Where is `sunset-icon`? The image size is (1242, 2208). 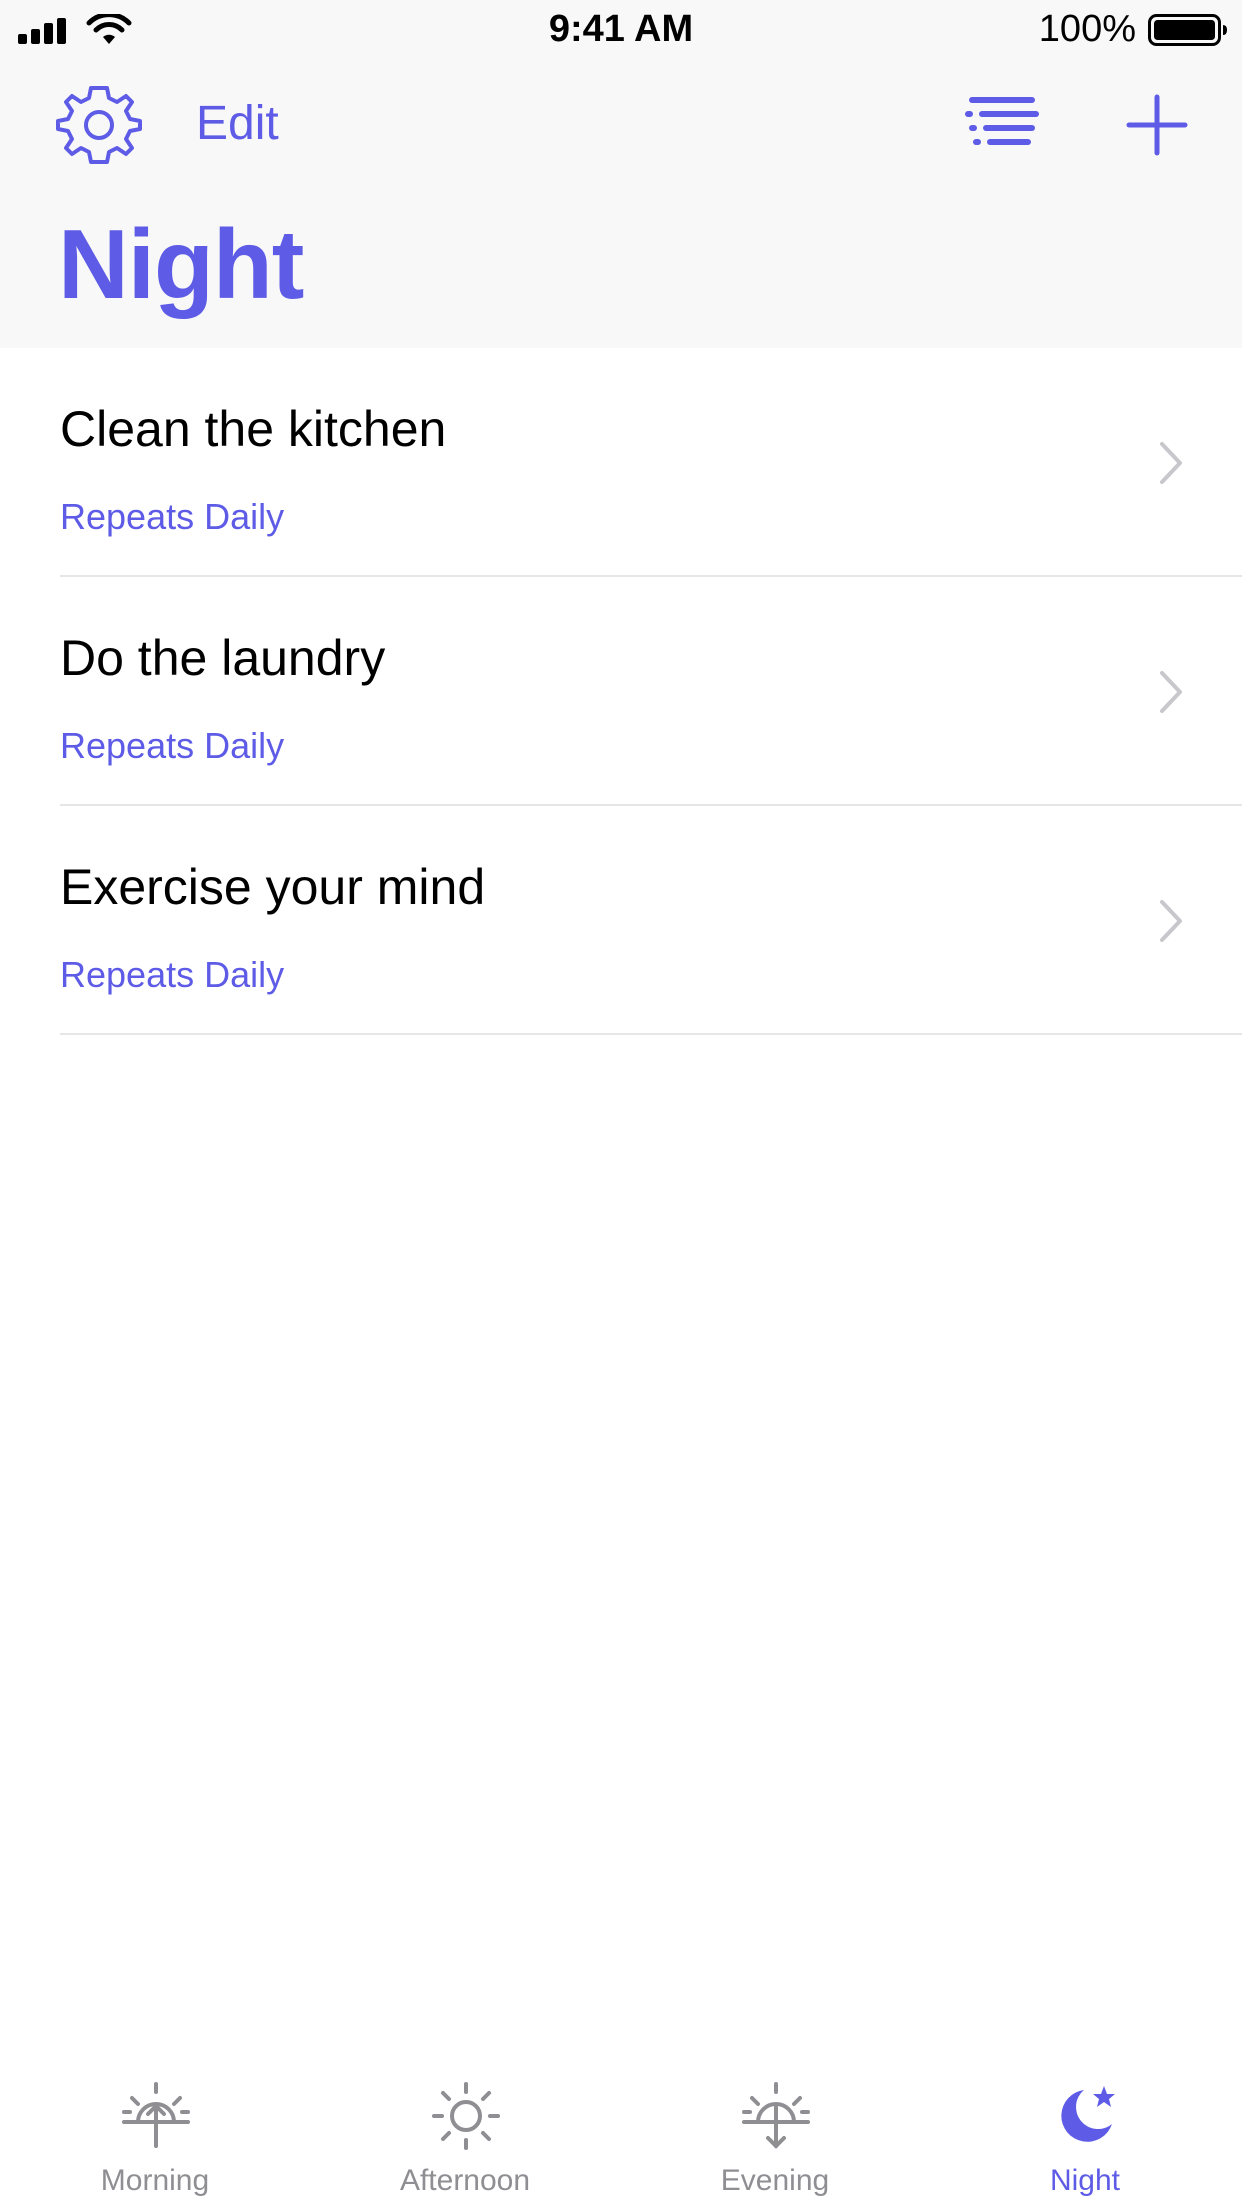
sunset-icon is located at coordinates (776, 2115).